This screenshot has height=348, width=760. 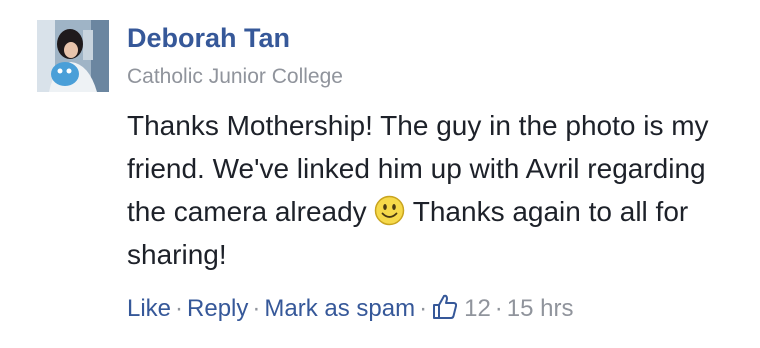 I want to click on like-count: 12, so click(x=477, y=308).